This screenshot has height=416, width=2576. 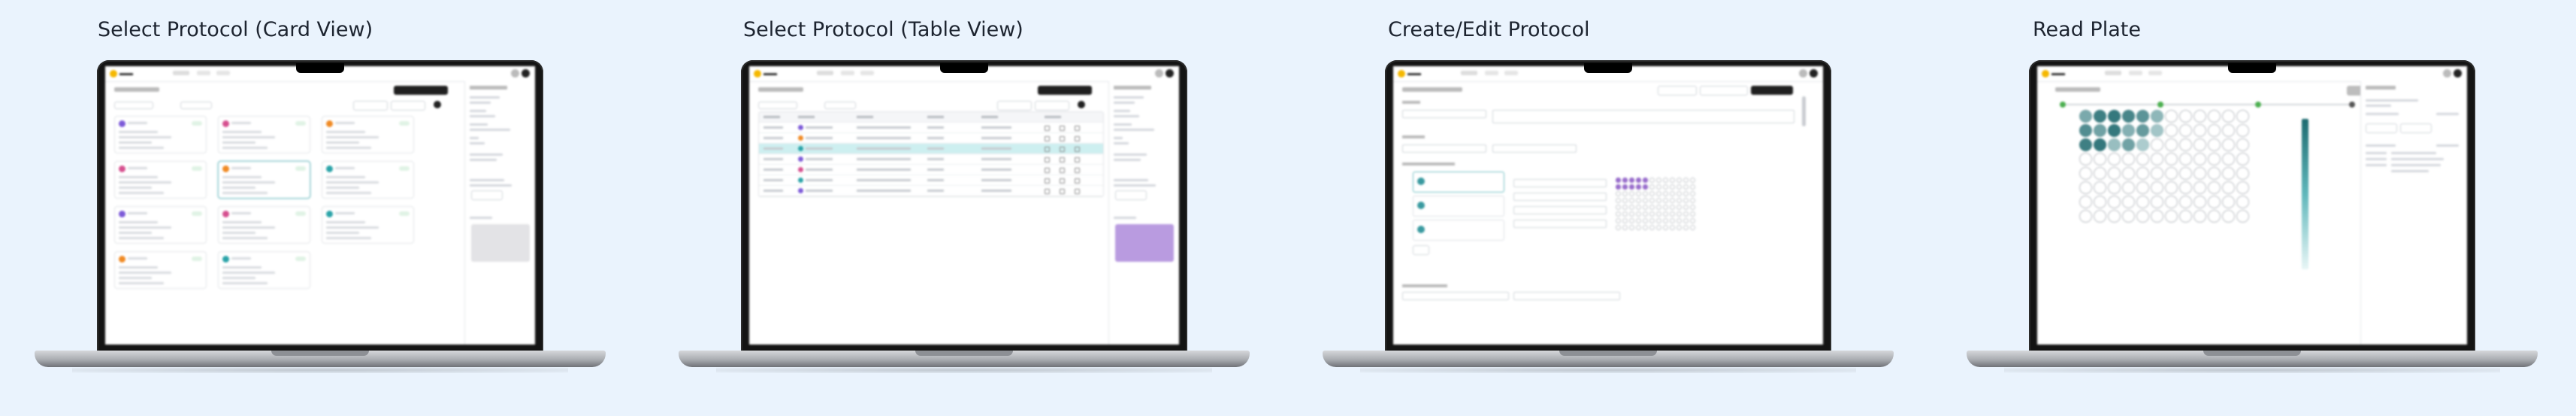 I want to click on reads-field, so click(x=1560, y=210).